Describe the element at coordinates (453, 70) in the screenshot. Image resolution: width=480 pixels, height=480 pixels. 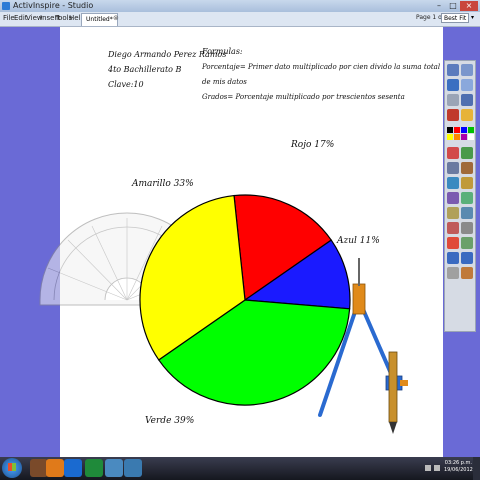
I see `select-icon` at that location.